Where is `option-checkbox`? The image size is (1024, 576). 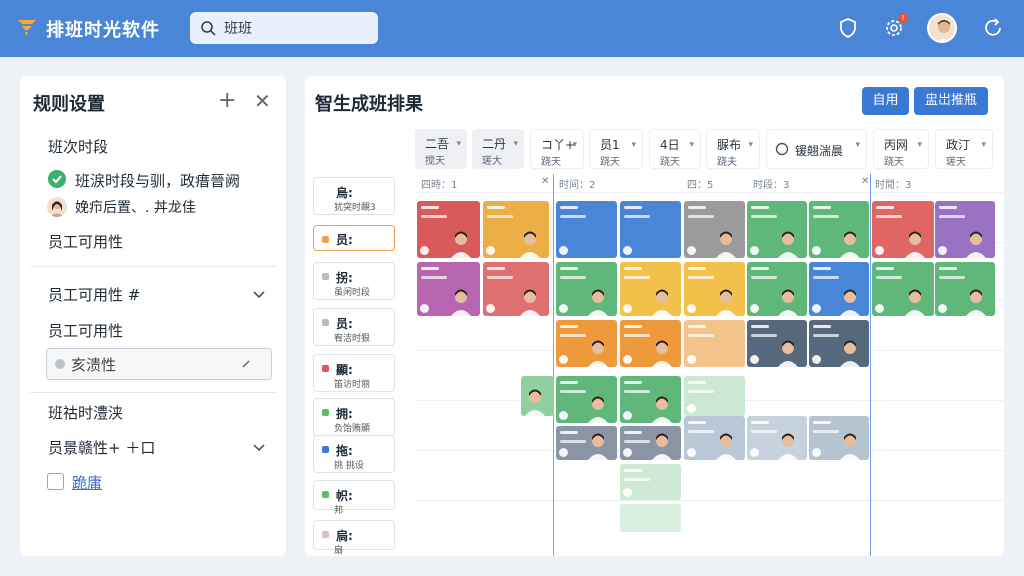 option-checkbox is located at coordinates (55, 481).